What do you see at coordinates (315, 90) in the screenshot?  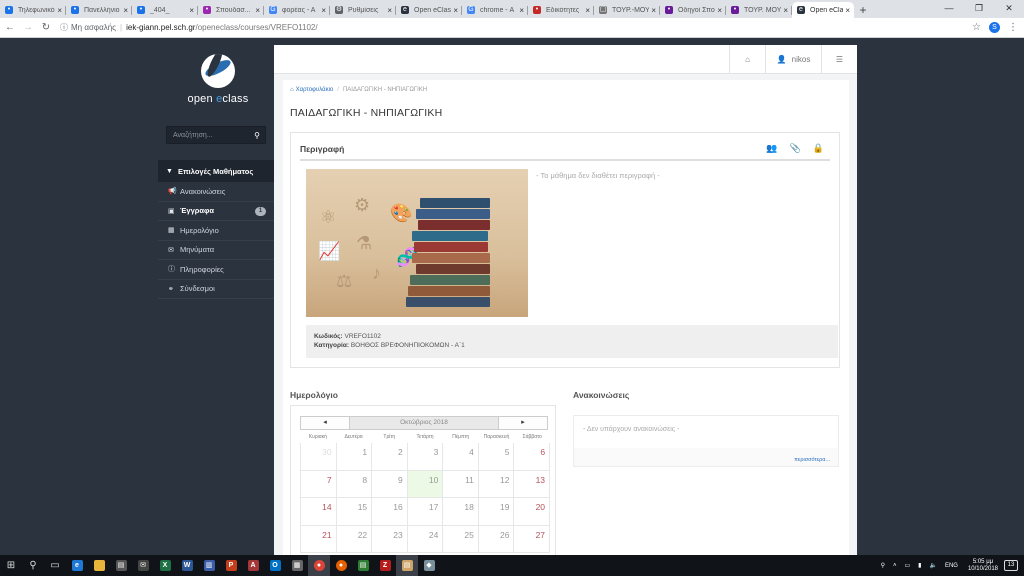 I see `breadcrumb-portfolio-link: Χαρτοφυλάκιο` at bounding box center [315, 90].